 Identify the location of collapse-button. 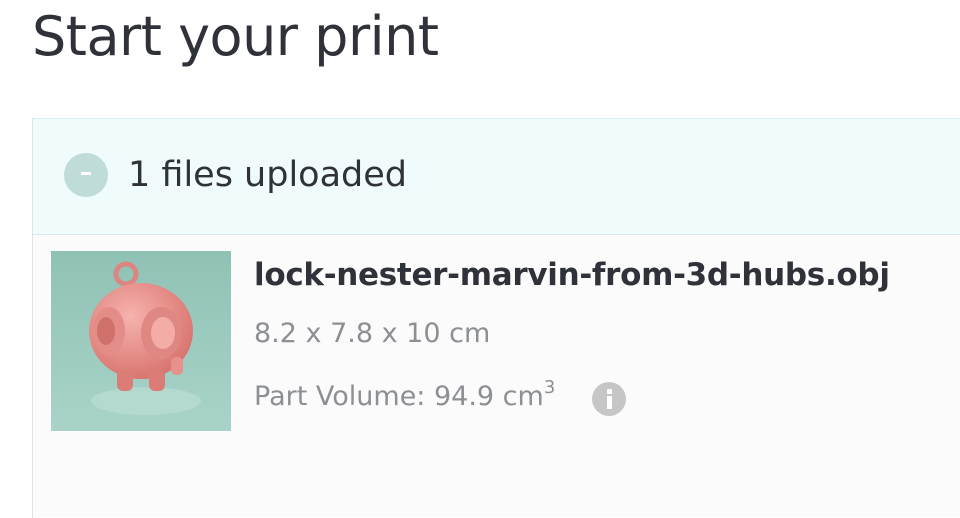
(86, 175).